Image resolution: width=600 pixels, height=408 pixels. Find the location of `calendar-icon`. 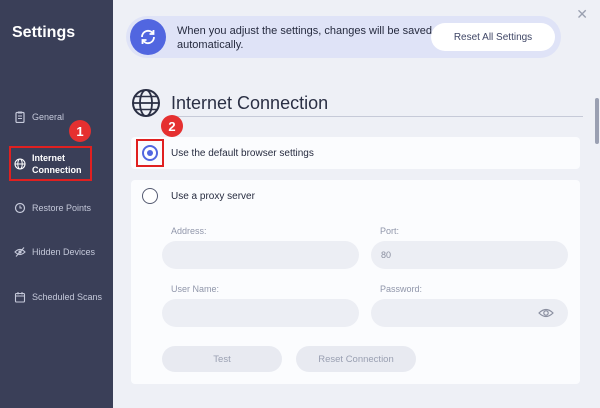

calendar-icon is located at coordinates (20, 297).